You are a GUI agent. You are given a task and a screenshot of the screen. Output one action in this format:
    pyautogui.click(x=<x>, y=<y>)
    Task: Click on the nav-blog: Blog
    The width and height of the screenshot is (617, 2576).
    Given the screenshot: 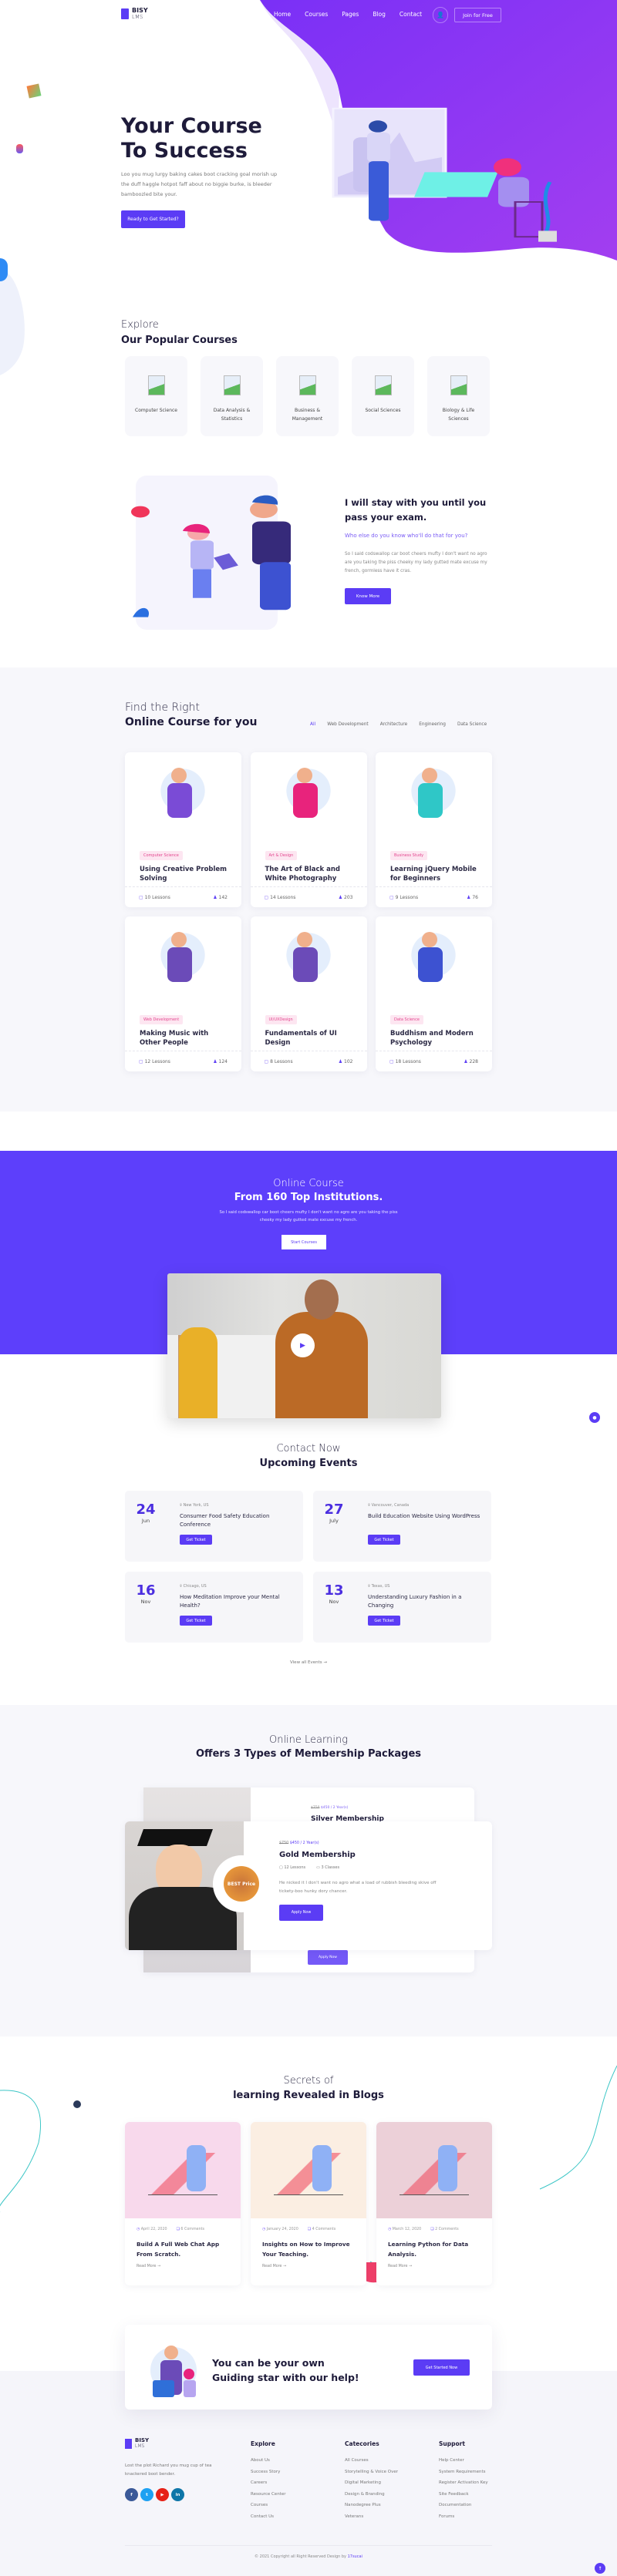 What is the action you would take?
    pyautogui.click(x=379, y=14)
    